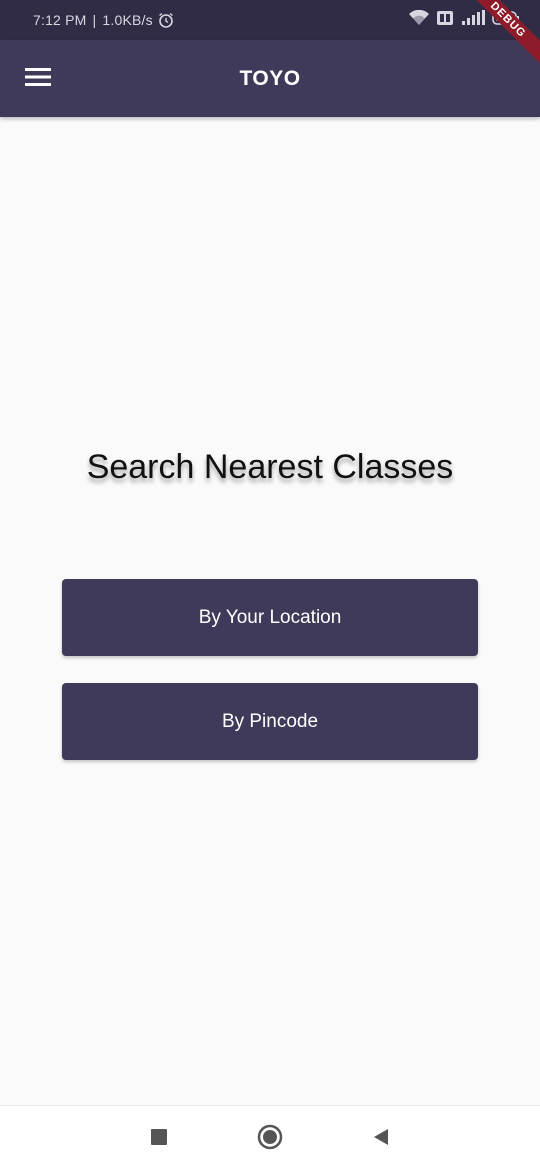  Describe the element at coordinates (60, 20) in the screenshot. I see `status-time: 7:12 PM` at that location.